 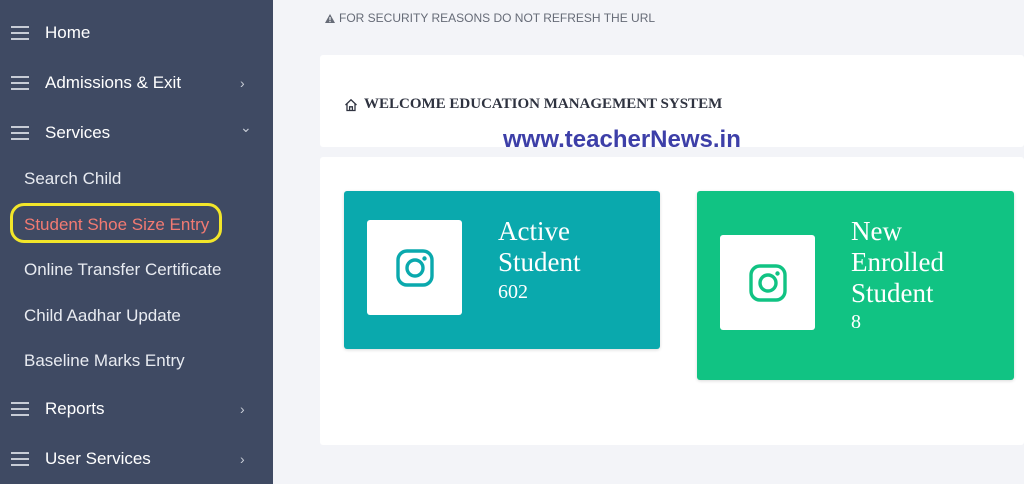 I want to click on stat-value: 602, so click(x=513, y=292).